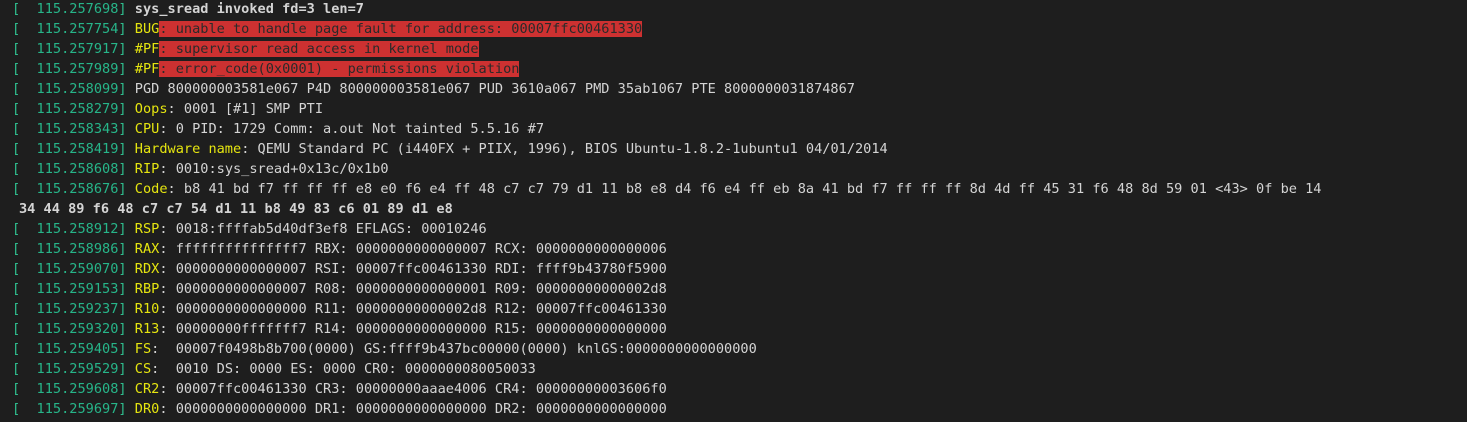 The height and width of the screenshot is (422, 1467). Describe the element at coordinates (151, 109) in the screenshot. I see `log-label: Oops` at that location.